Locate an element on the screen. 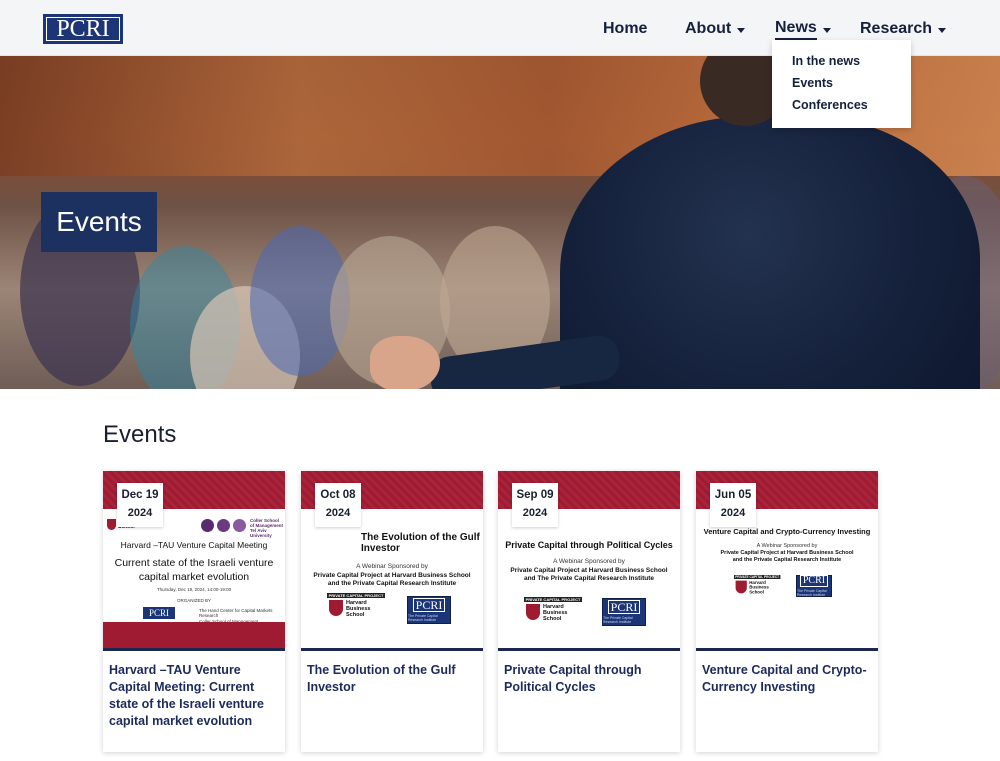  dropdown-item-events: Events is located at coordinates (841, 83).